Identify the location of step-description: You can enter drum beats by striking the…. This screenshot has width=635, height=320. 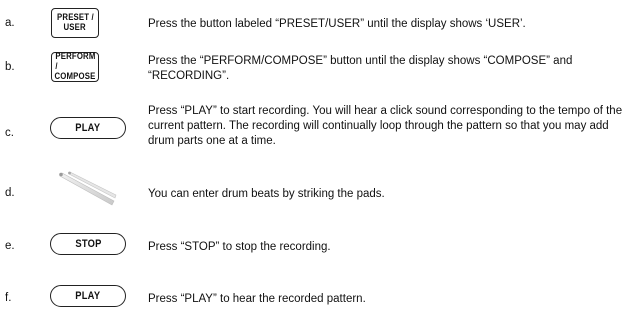
(266, 194).